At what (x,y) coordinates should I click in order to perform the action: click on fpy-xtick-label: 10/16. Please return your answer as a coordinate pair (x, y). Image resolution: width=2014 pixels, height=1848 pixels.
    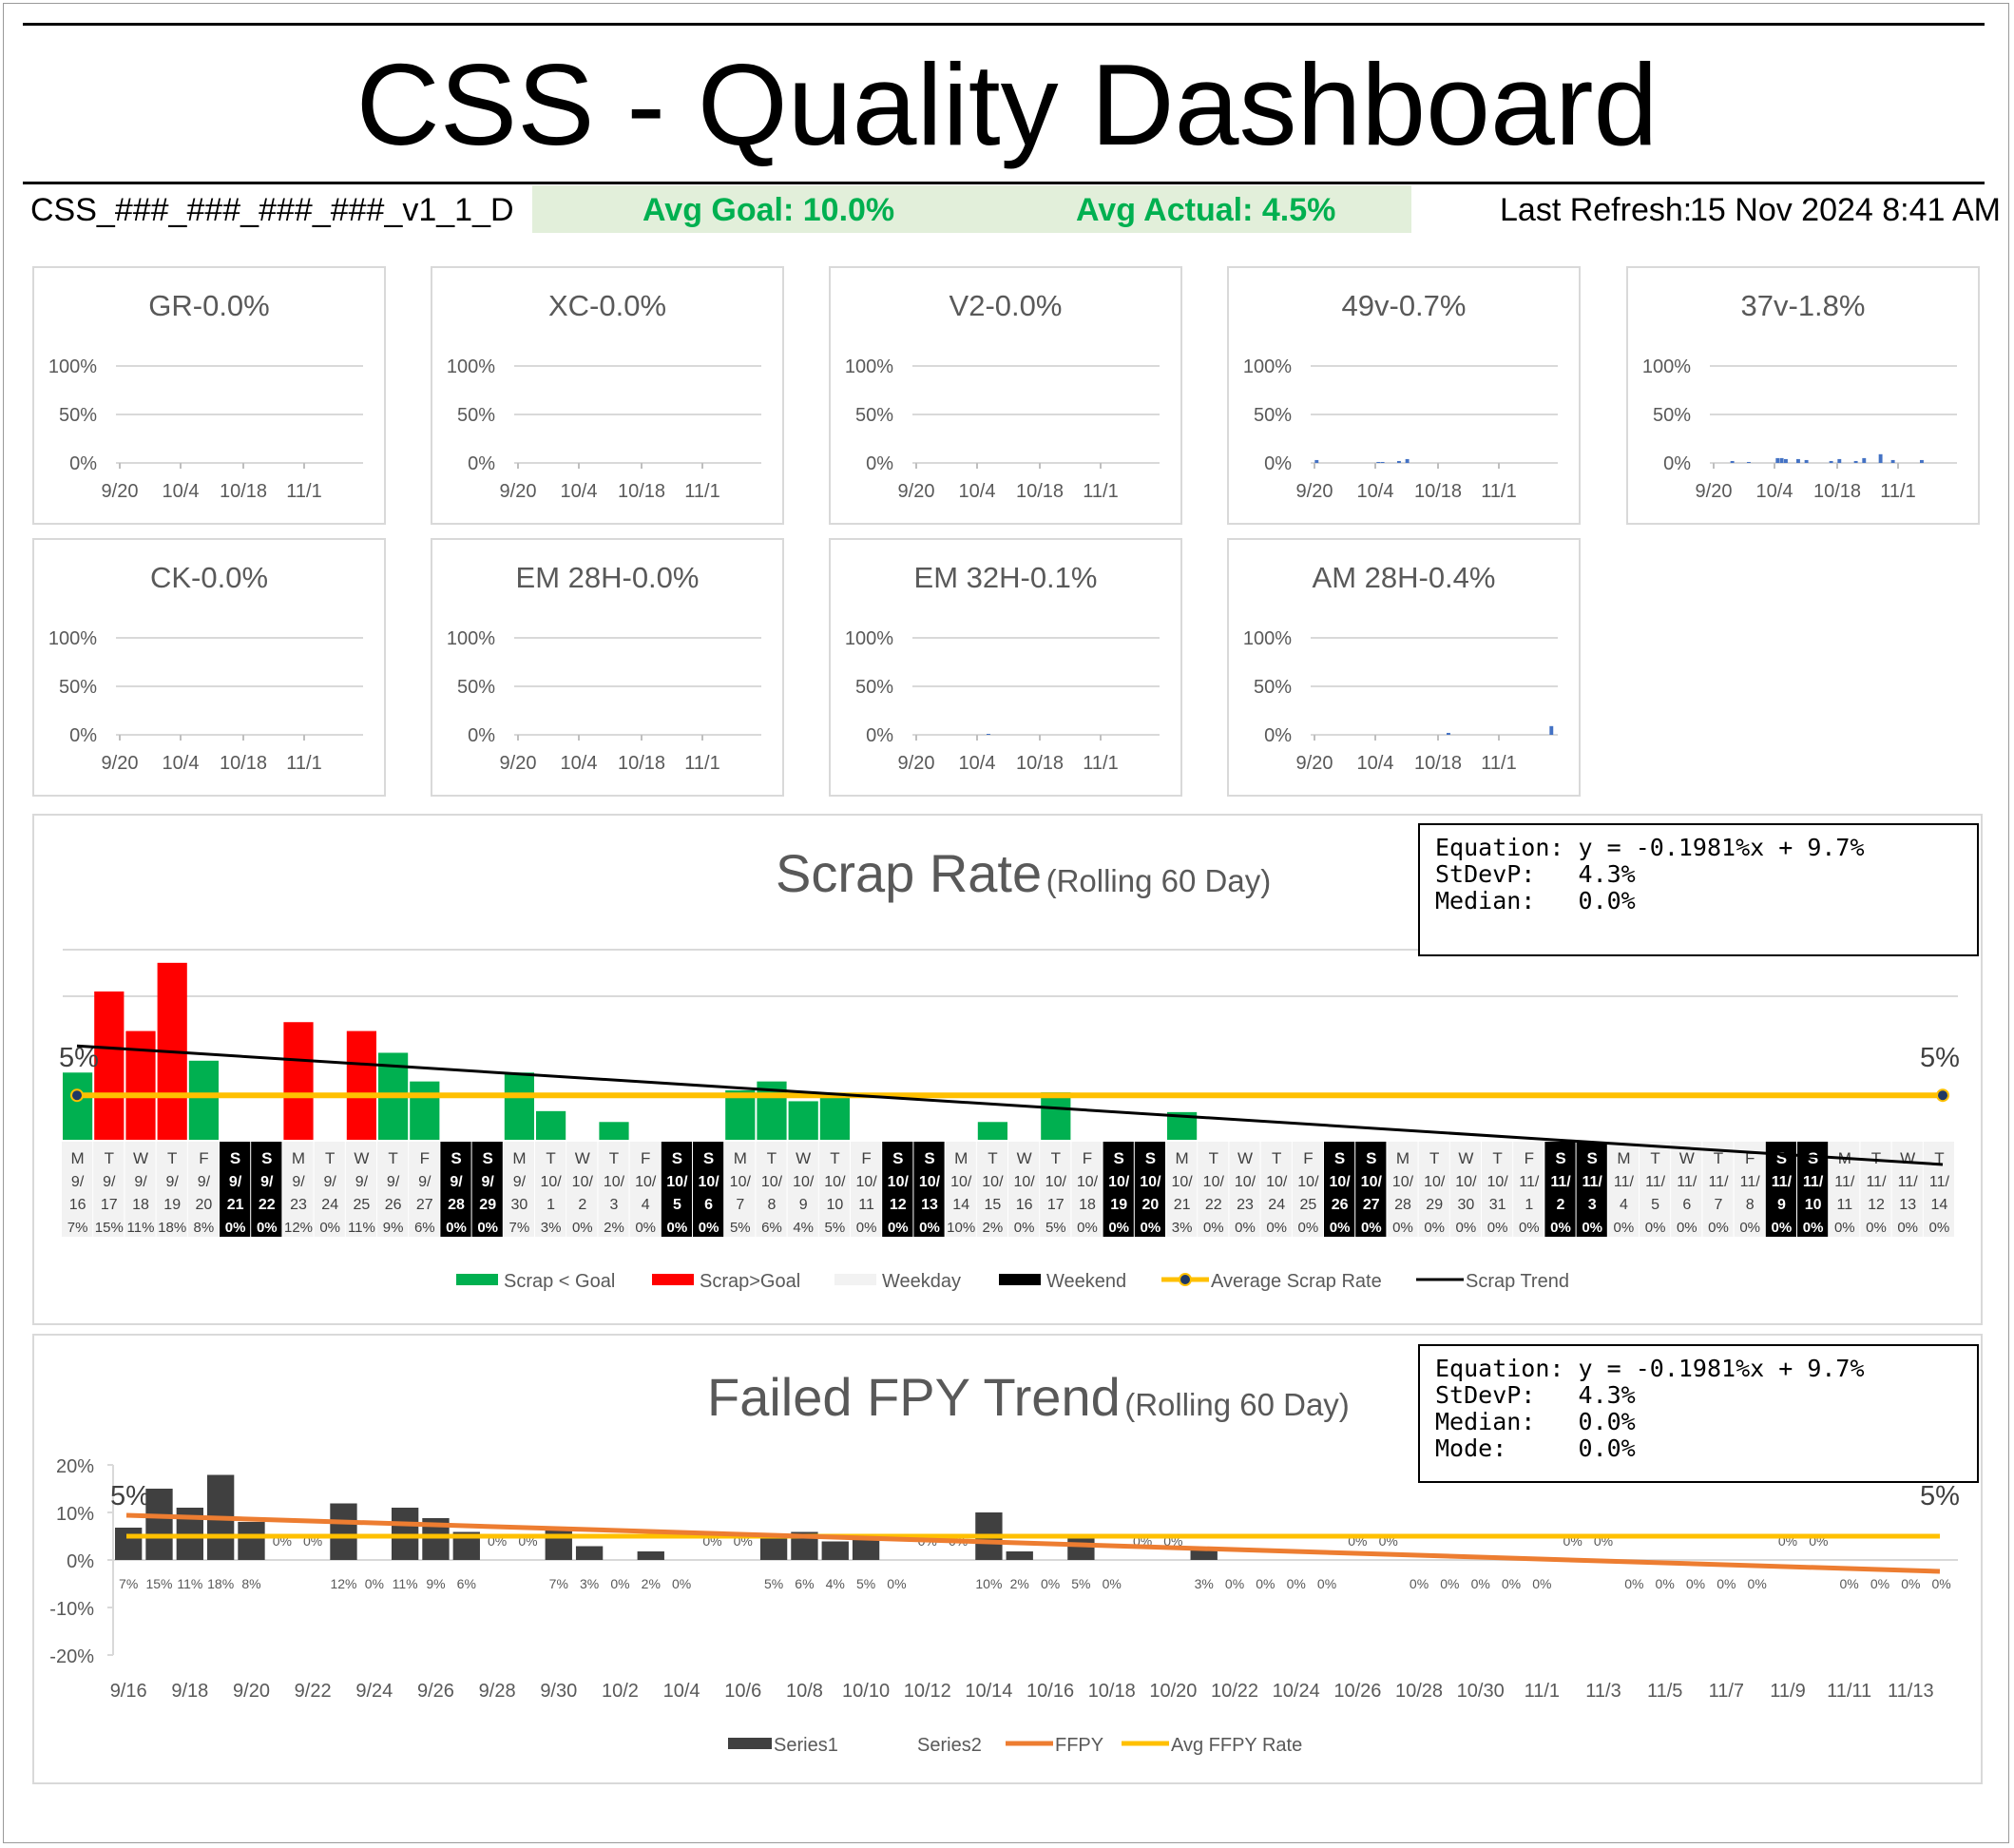
    Looking at the image, I should click on (1050, 1691).